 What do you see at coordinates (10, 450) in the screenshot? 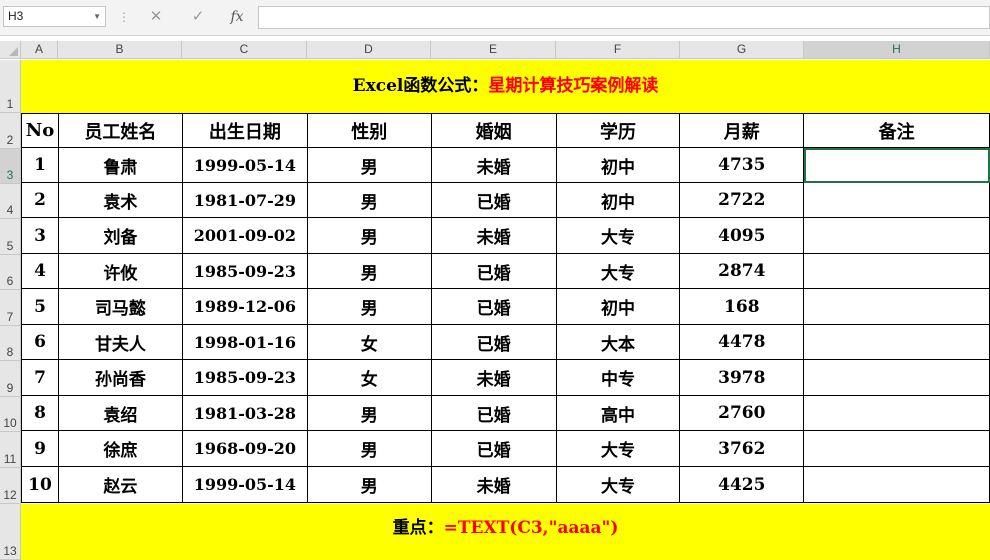
I see `row-header-11: 11` at bounding box center [10, 450].